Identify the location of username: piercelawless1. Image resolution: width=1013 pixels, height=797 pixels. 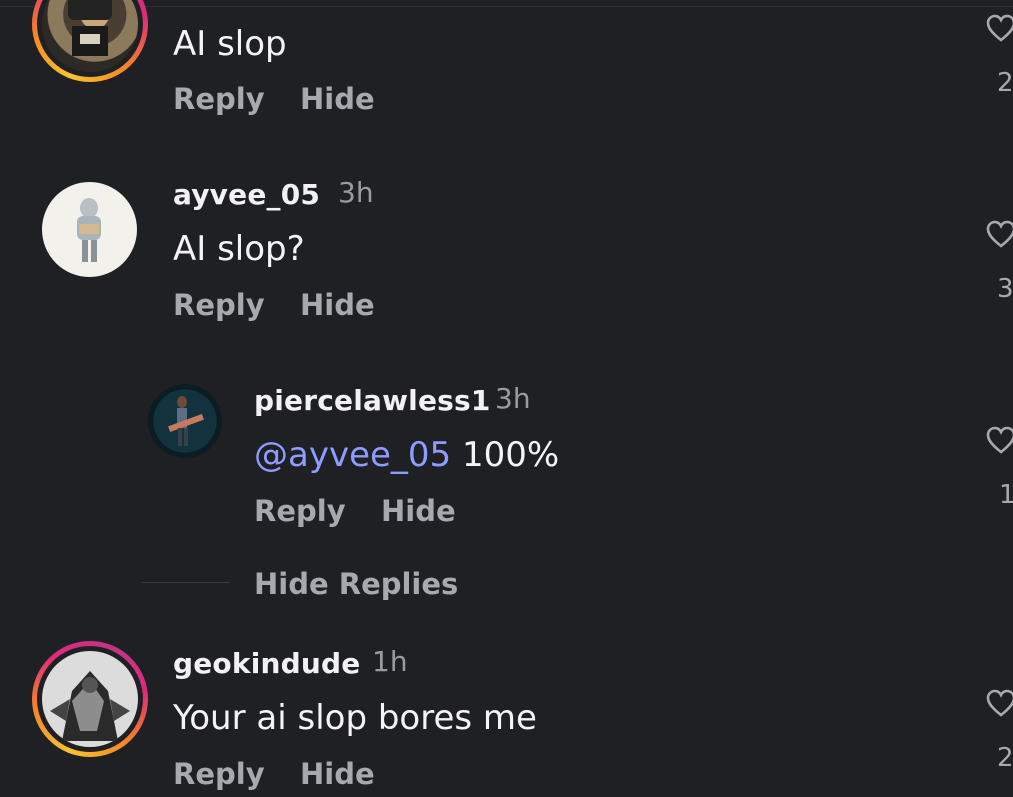
(372, 400).